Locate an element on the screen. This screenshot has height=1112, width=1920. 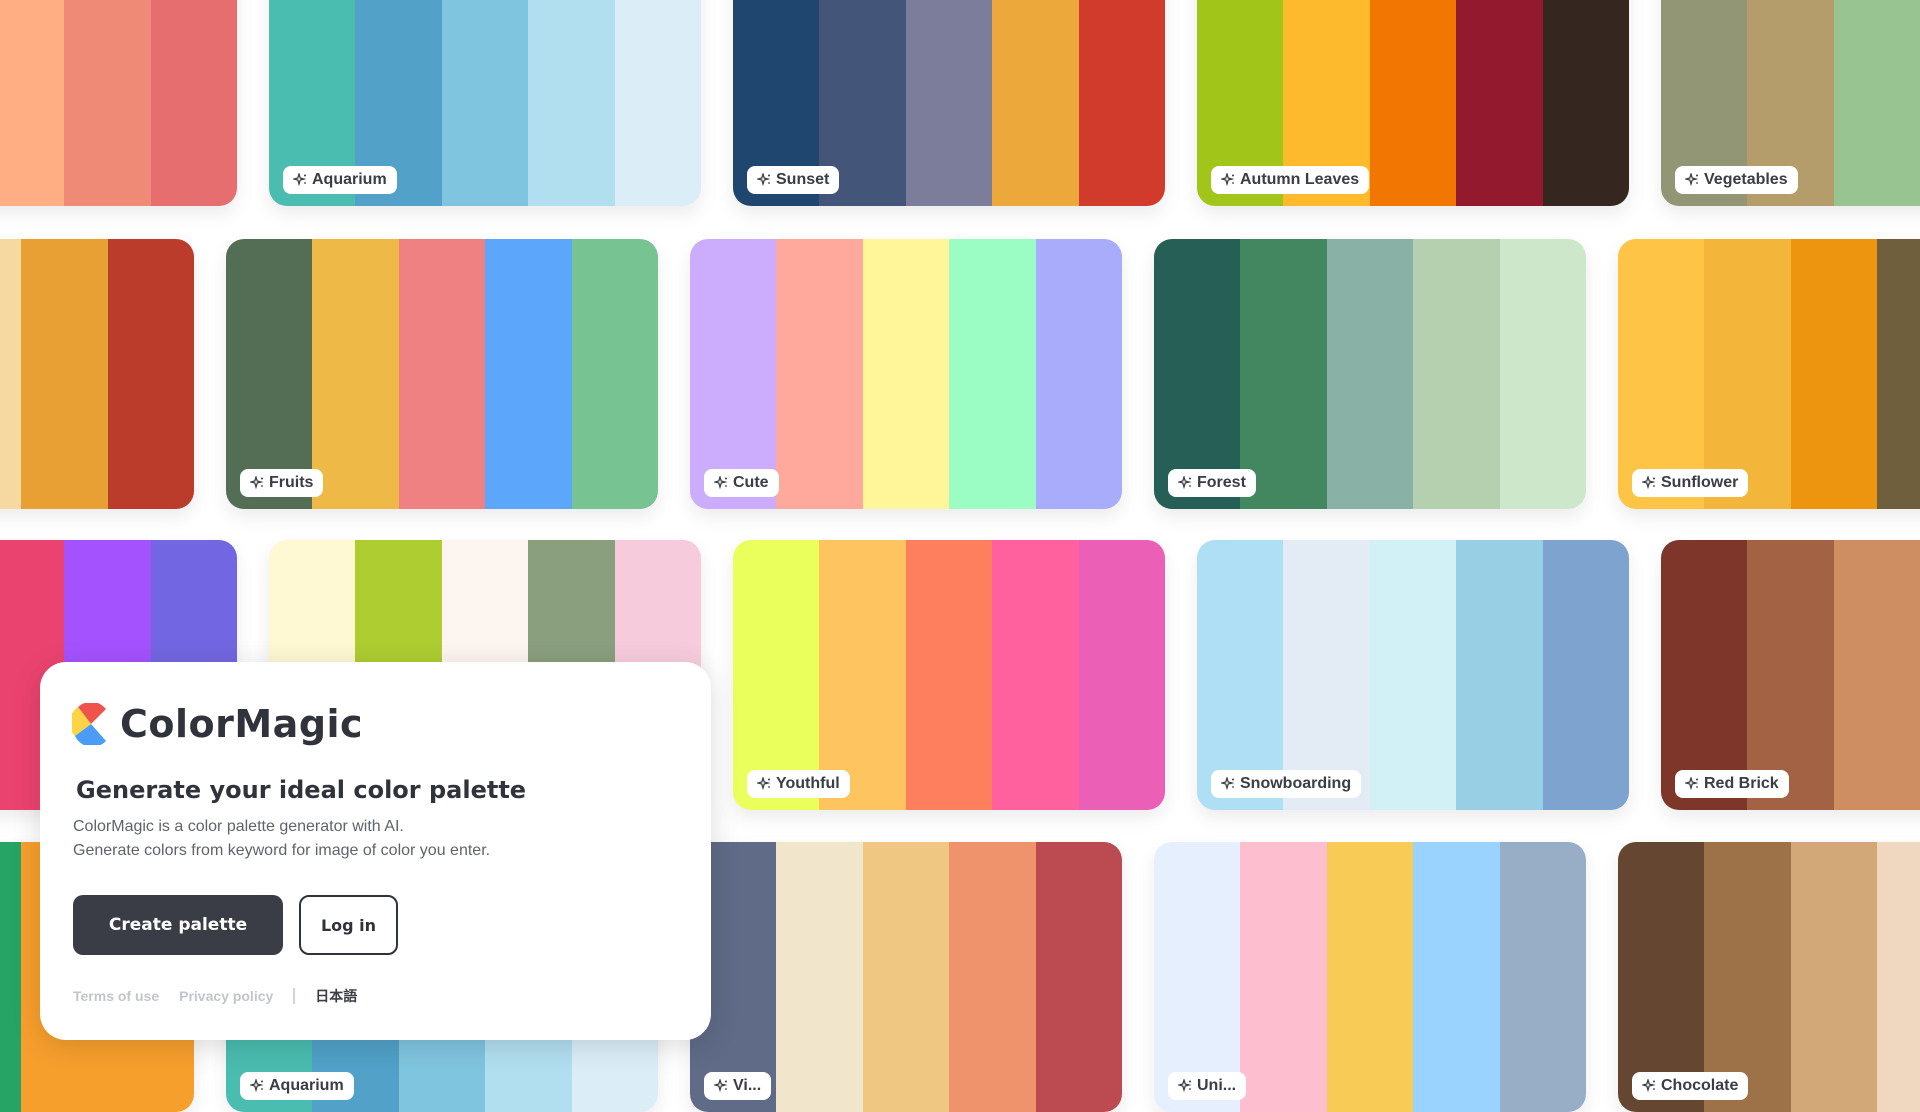
palette-name-tag: Autumn Leaves is located at coordinates (1290, 180).